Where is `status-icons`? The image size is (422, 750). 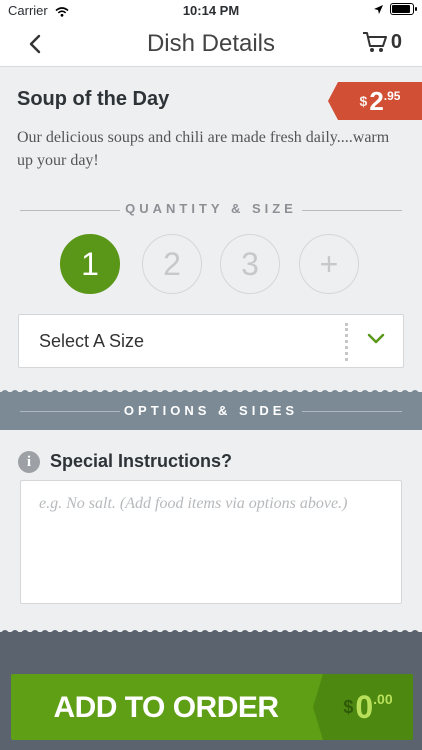 status-icons is located at coordinates (395, 9).